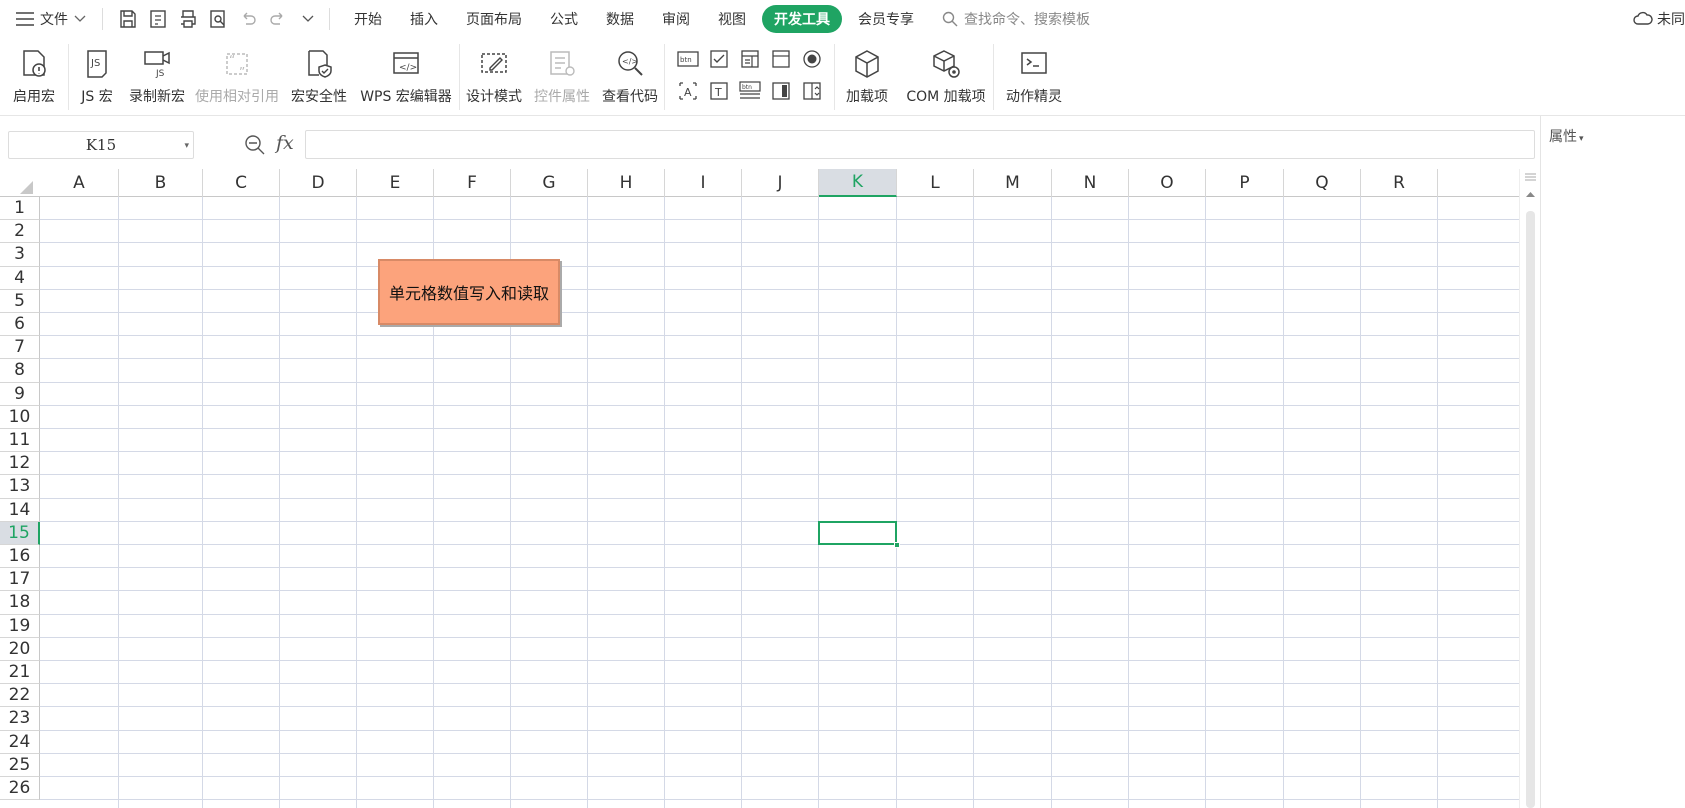 The image size is (1685, 808). What do you see at coordinates (688, 91) in the screenshot?
I see `label-control-icon: A` at bounding box center [688, 91].